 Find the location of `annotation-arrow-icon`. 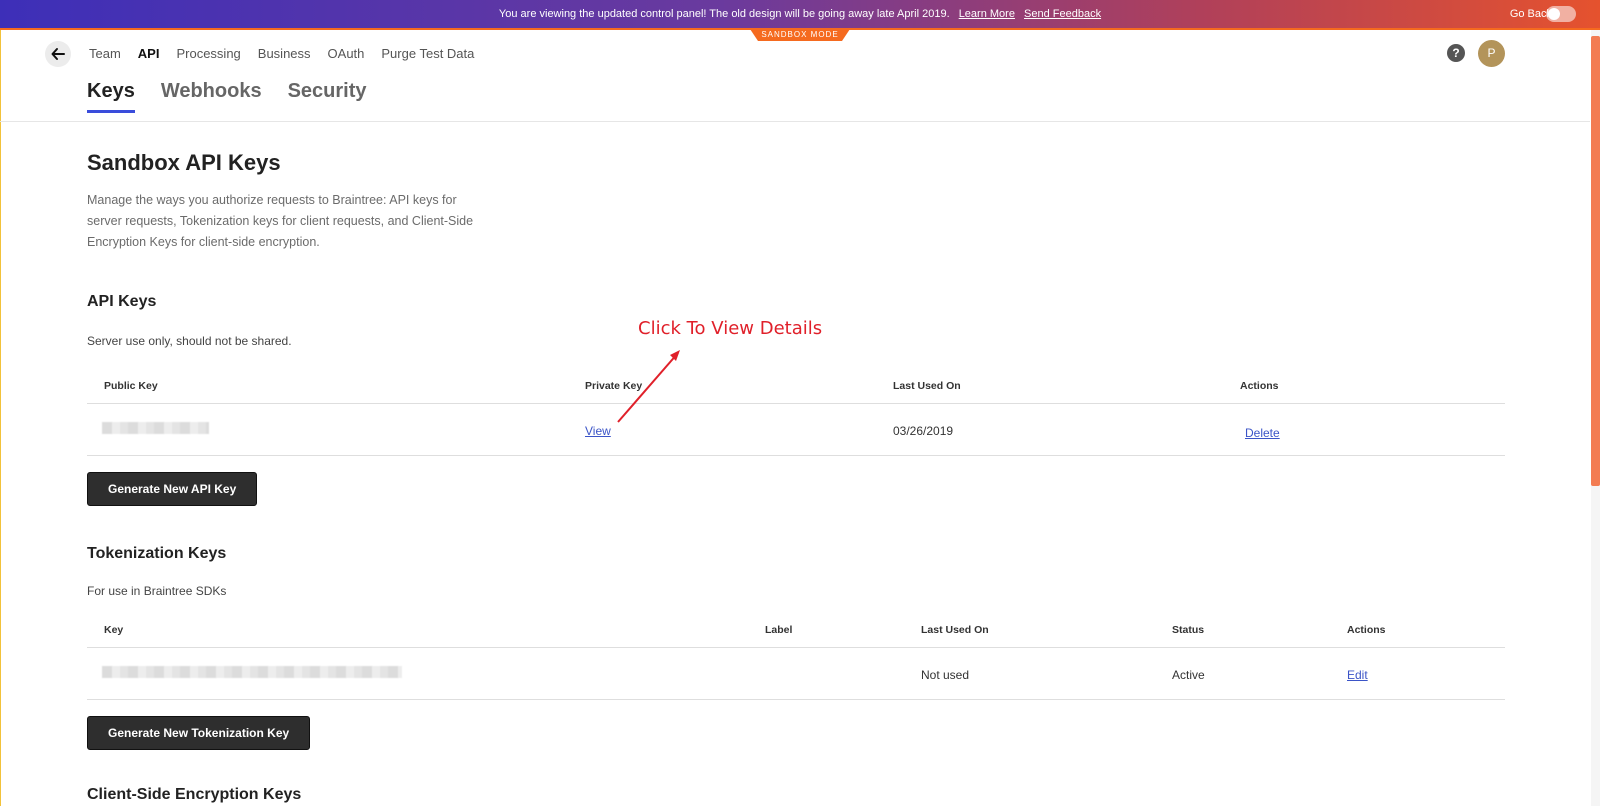

annotation-arrow-icon is located at coordinates (648, 386).